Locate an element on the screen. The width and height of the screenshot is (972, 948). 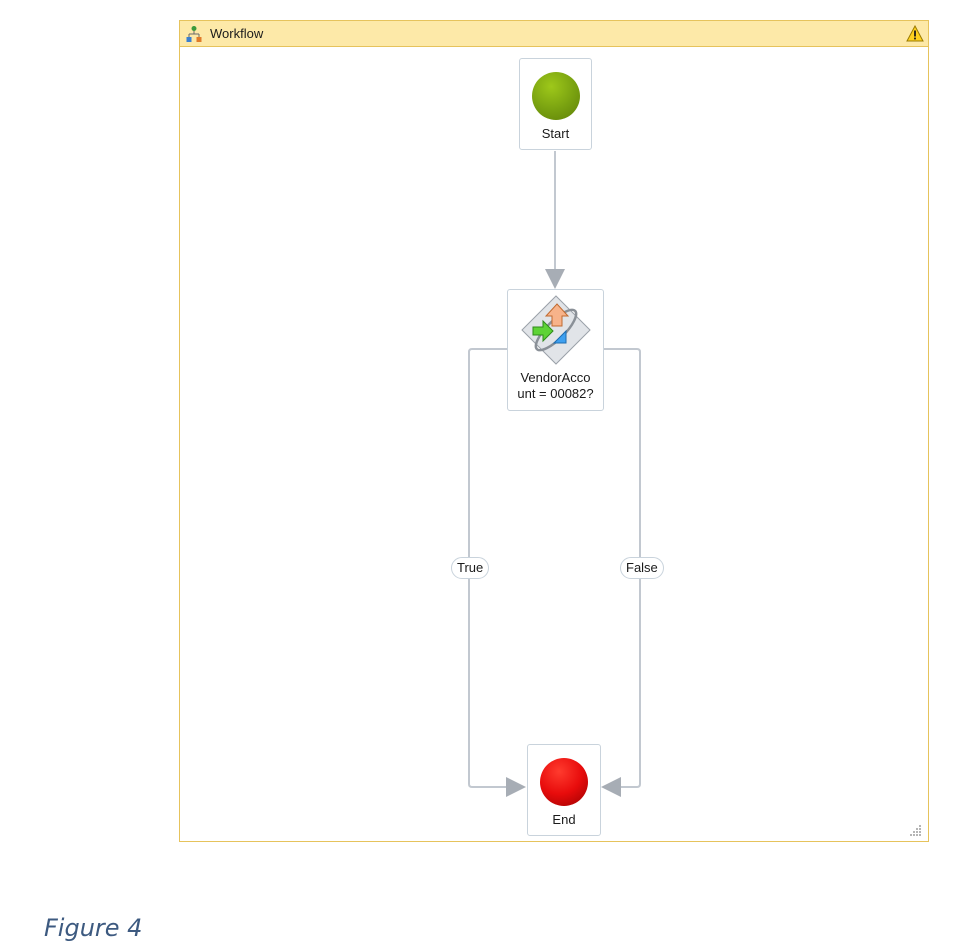
start-node: Start is located at coordinates (555, 104).